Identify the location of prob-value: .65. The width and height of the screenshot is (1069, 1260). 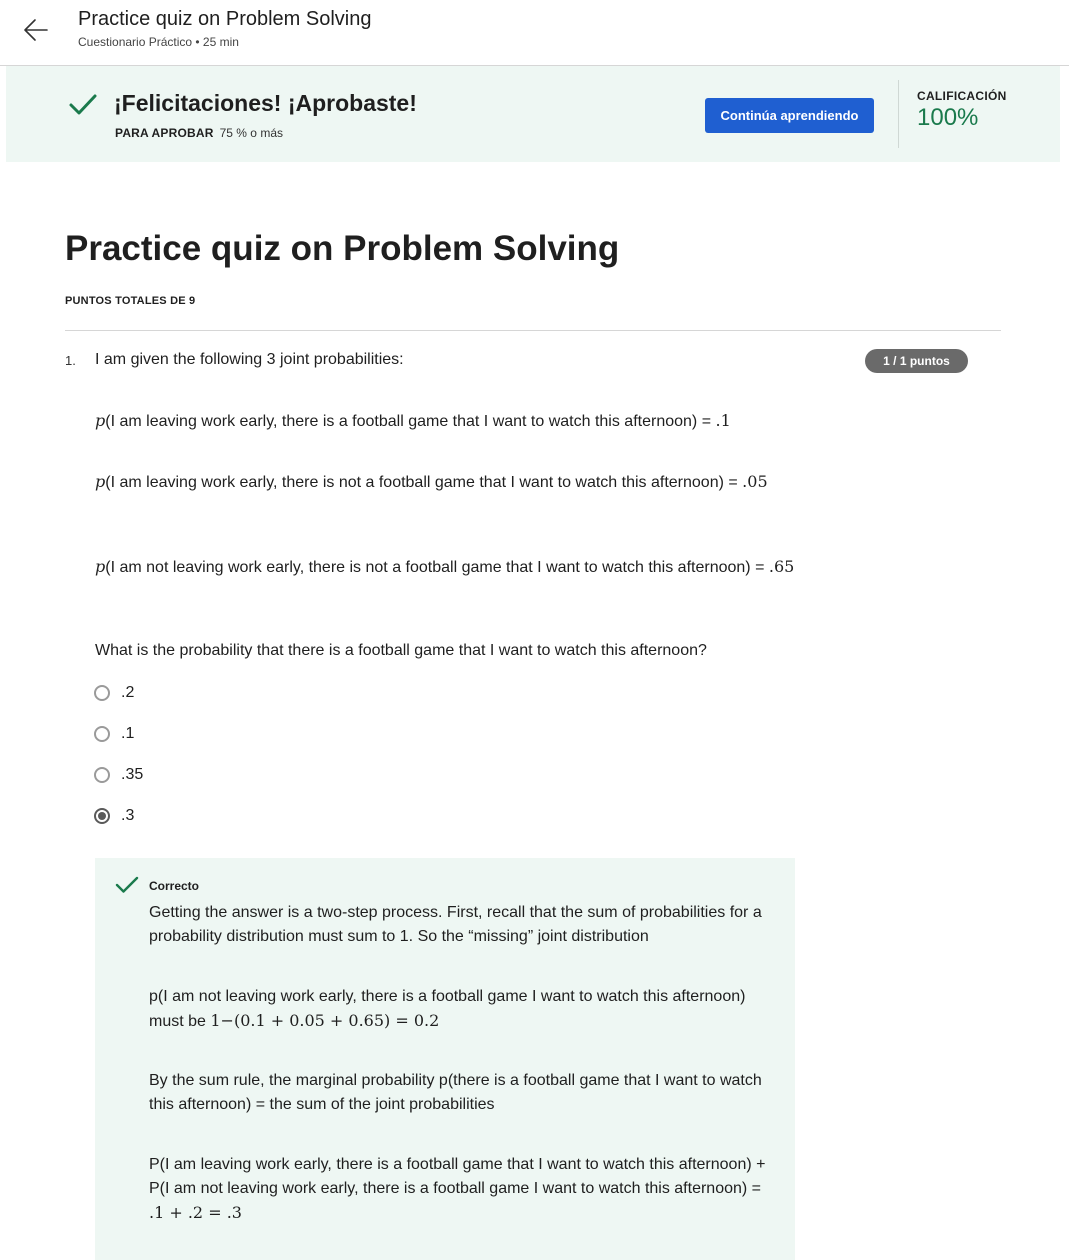
(781, 566).